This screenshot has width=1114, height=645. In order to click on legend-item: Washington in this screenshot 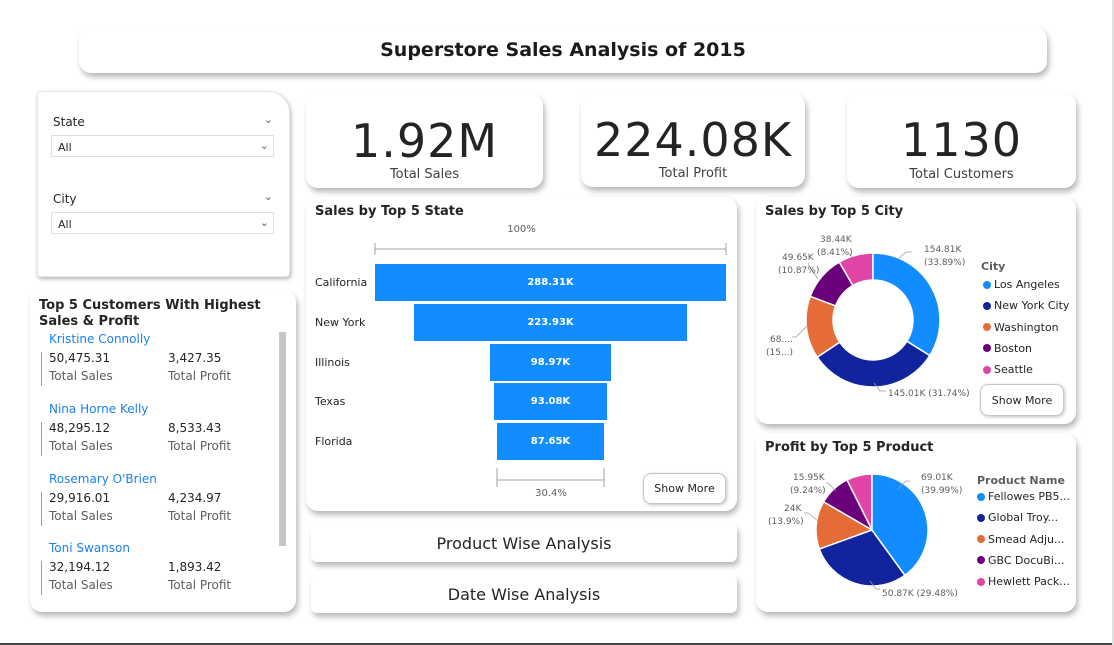, I will do `click(1021, 327)`.